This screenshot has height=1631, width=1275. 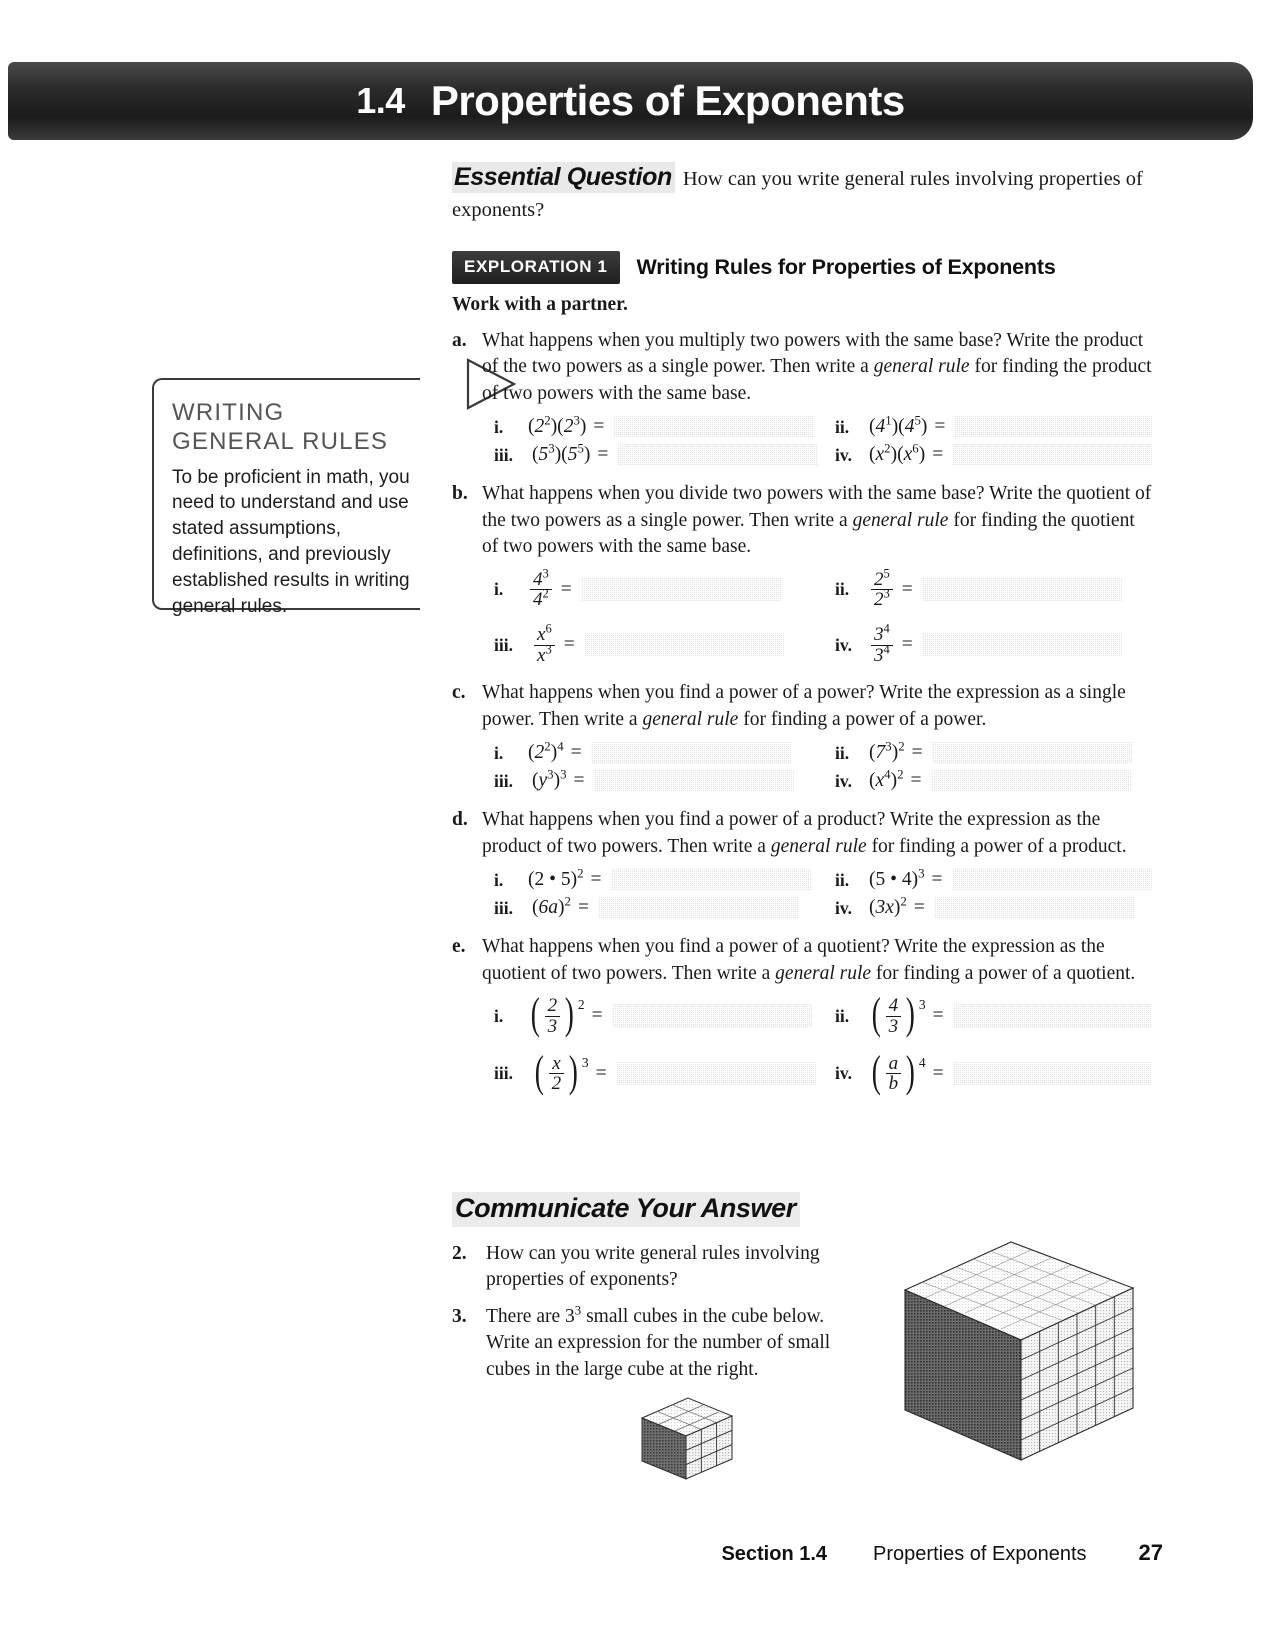 I want to click on answer-row: iii. (6a)2 = iv. (3x)2 =, so click(x=823, y=907).